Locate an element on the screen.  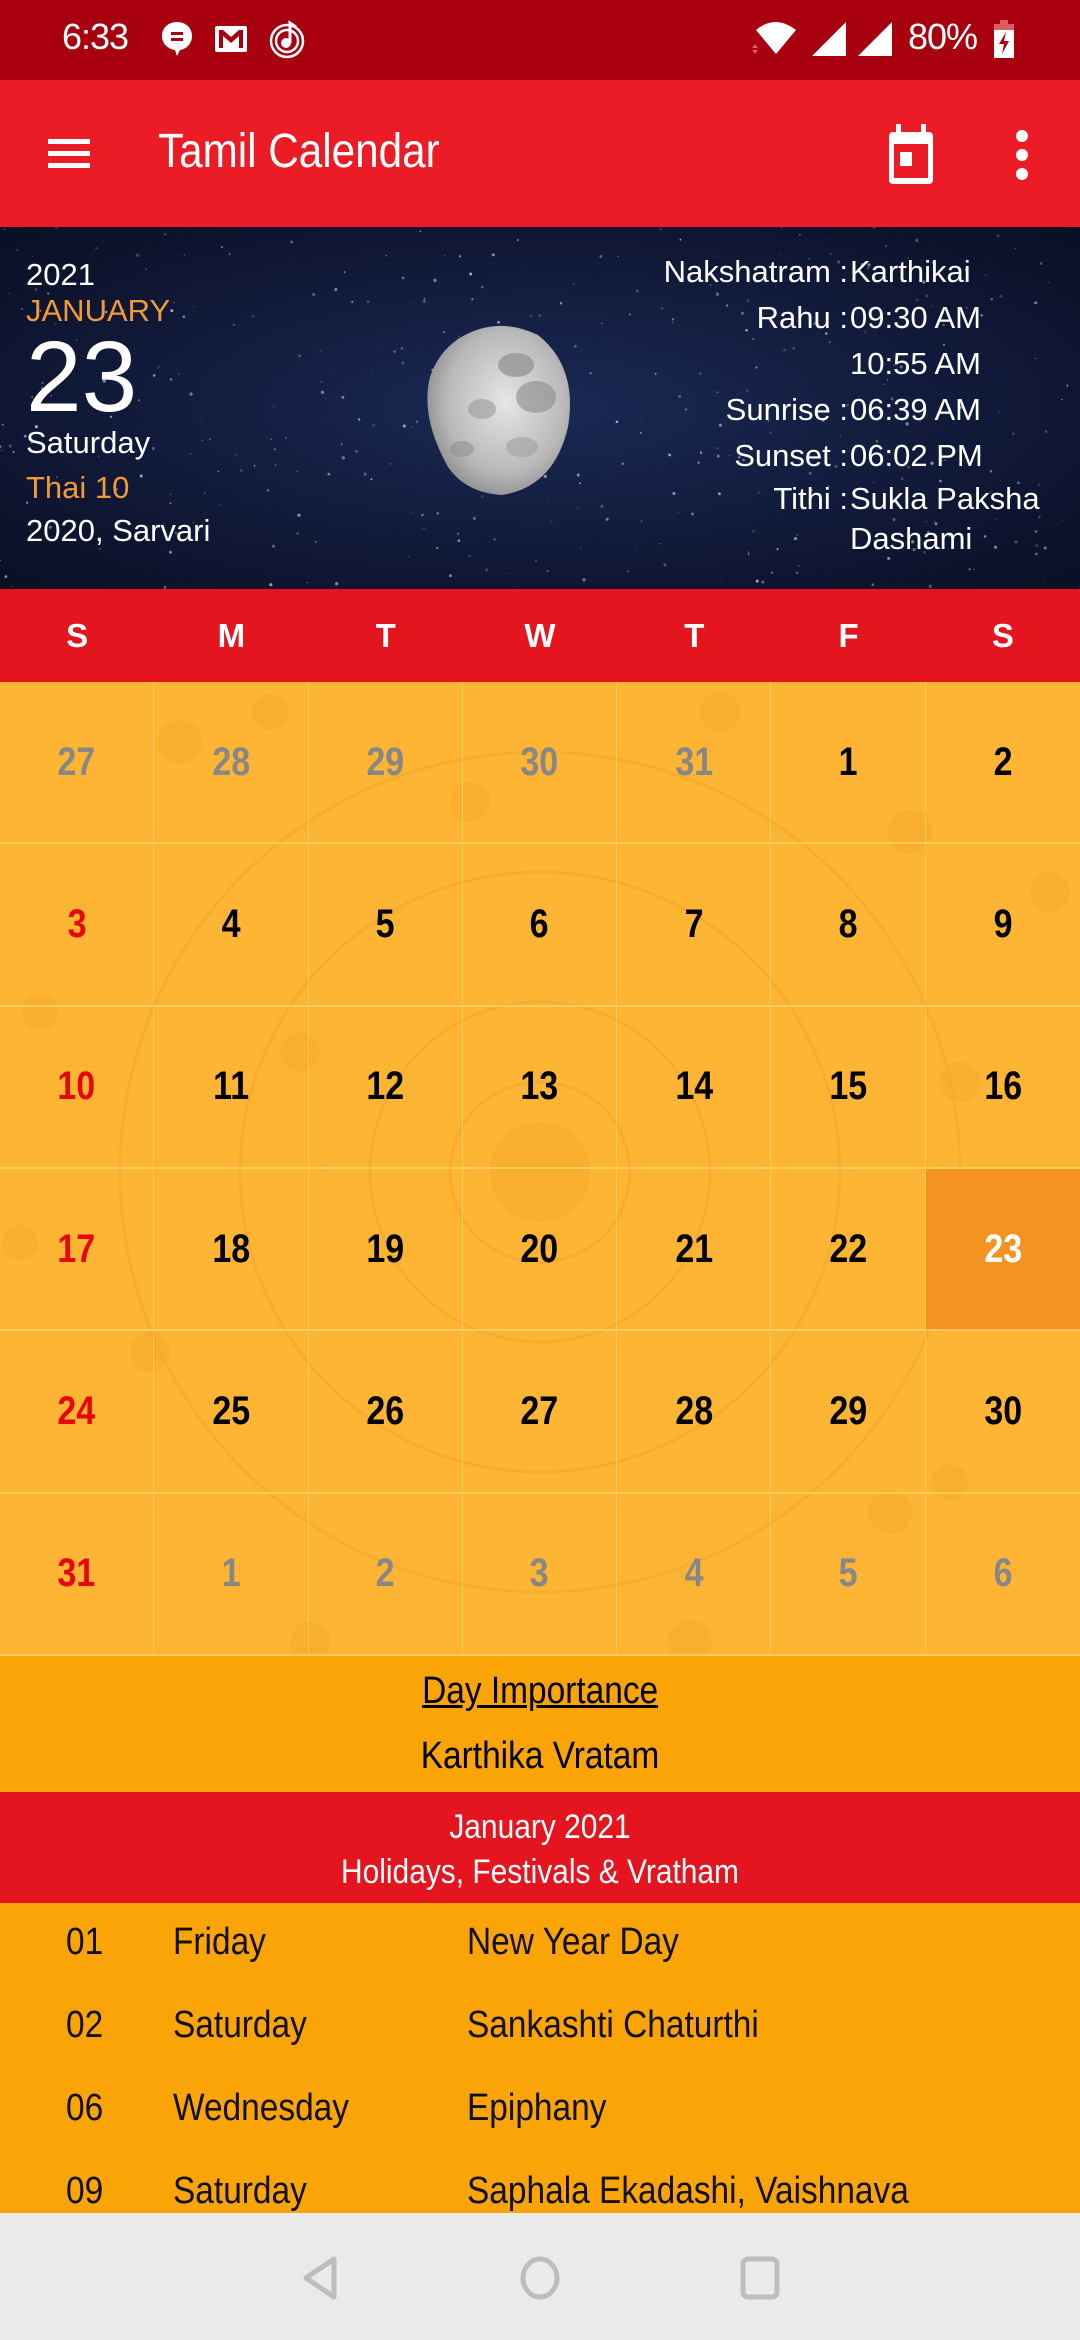
holiday-date: 01 is located at coordinates (85, 1942).